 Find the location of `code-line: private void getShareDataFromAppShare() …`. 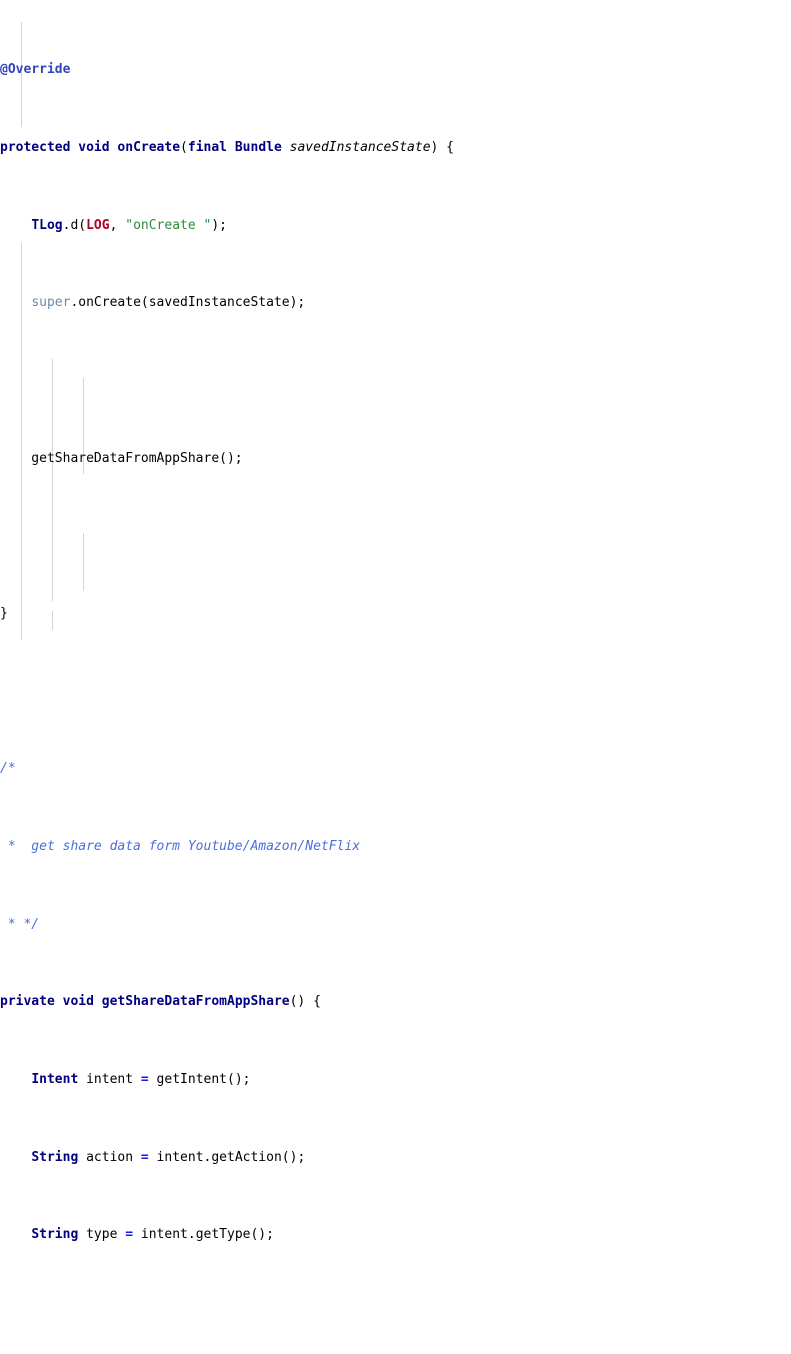

code-line: private void getShareDataFromAppShare() … is located at coordinates (372, 1001).